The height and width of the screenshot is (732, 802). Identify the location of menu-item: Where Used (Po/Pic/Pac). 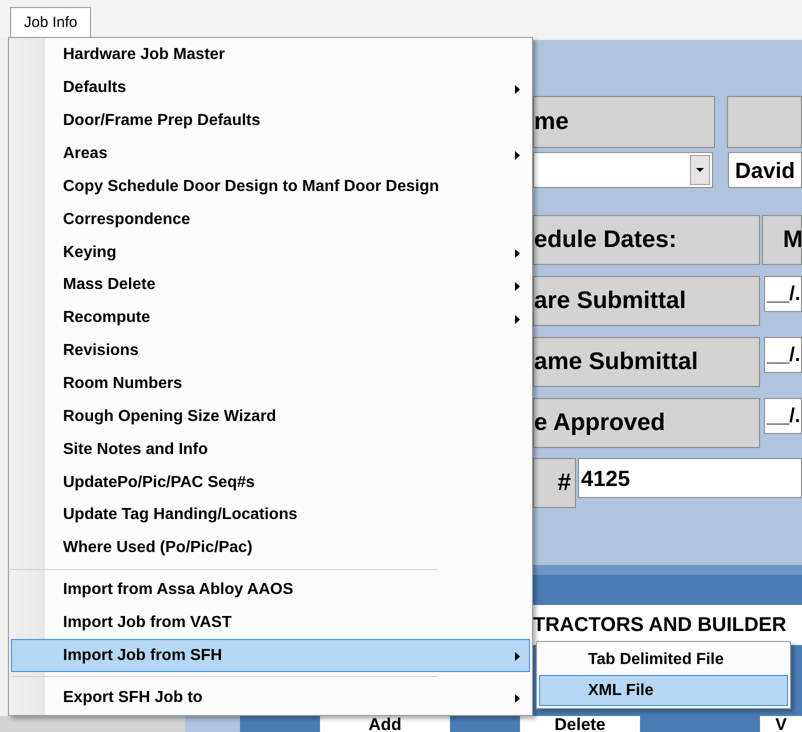
(270, 548).